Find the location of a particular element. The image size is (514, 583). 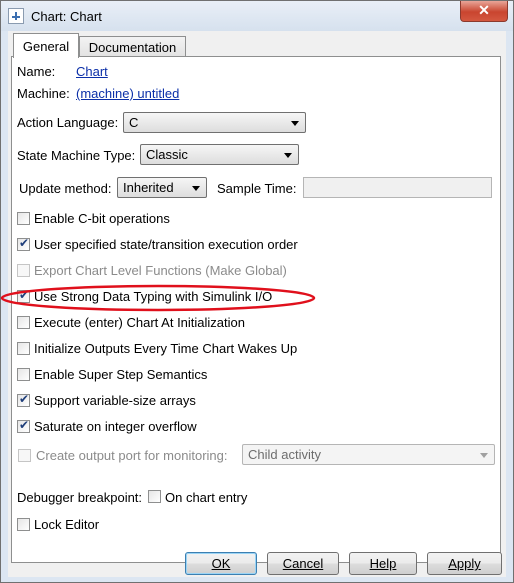

checkbox-c-bit-operations is located at coordinates (23, 218).